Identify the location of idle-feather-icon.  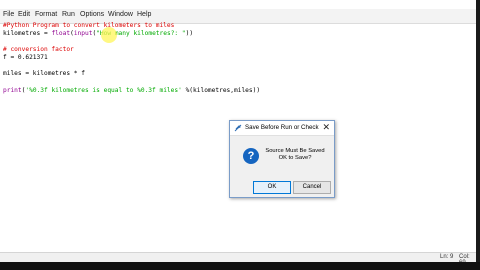
(238, 128).